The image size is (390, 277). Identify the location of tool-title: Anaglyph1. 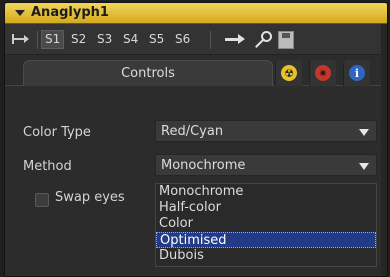
(70, 12).